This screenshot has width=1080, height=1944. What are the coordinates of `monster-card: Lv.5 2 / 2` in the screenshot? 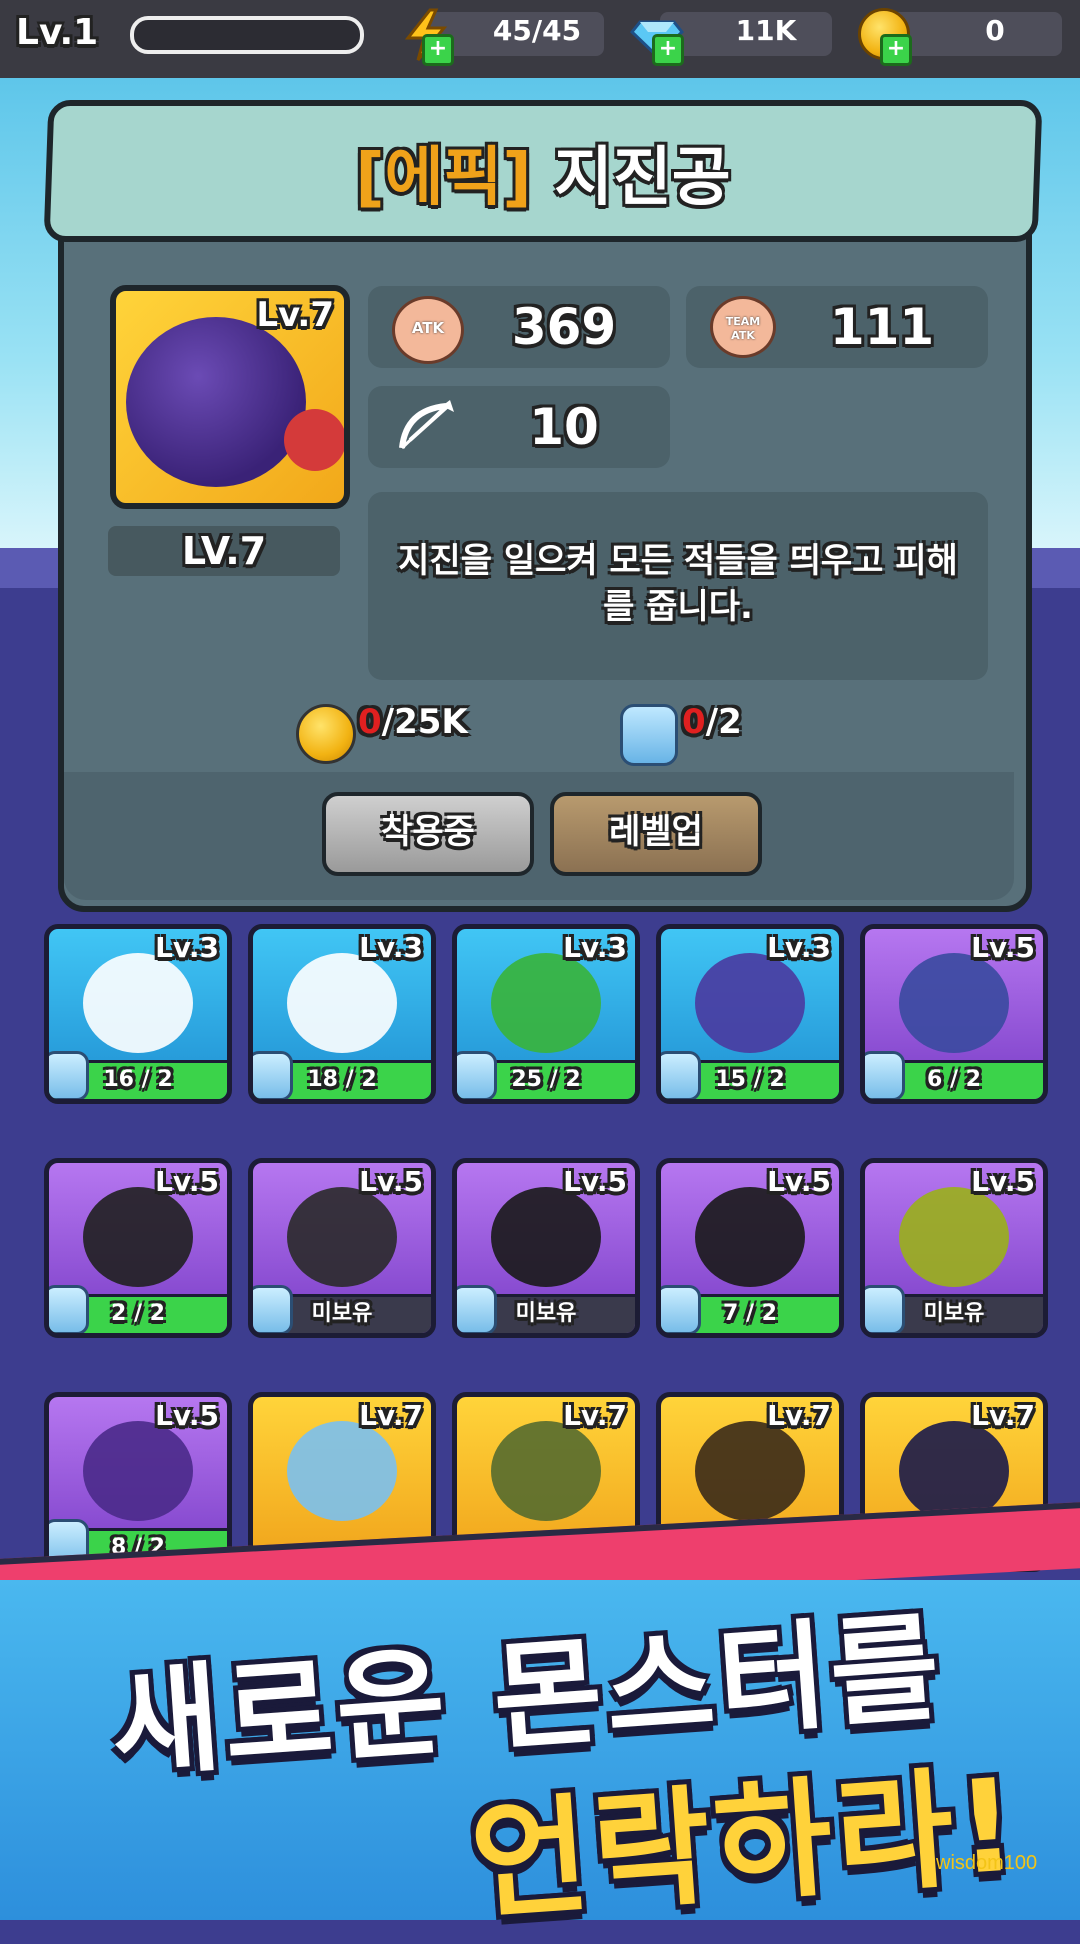 It's located at (138, 1248).